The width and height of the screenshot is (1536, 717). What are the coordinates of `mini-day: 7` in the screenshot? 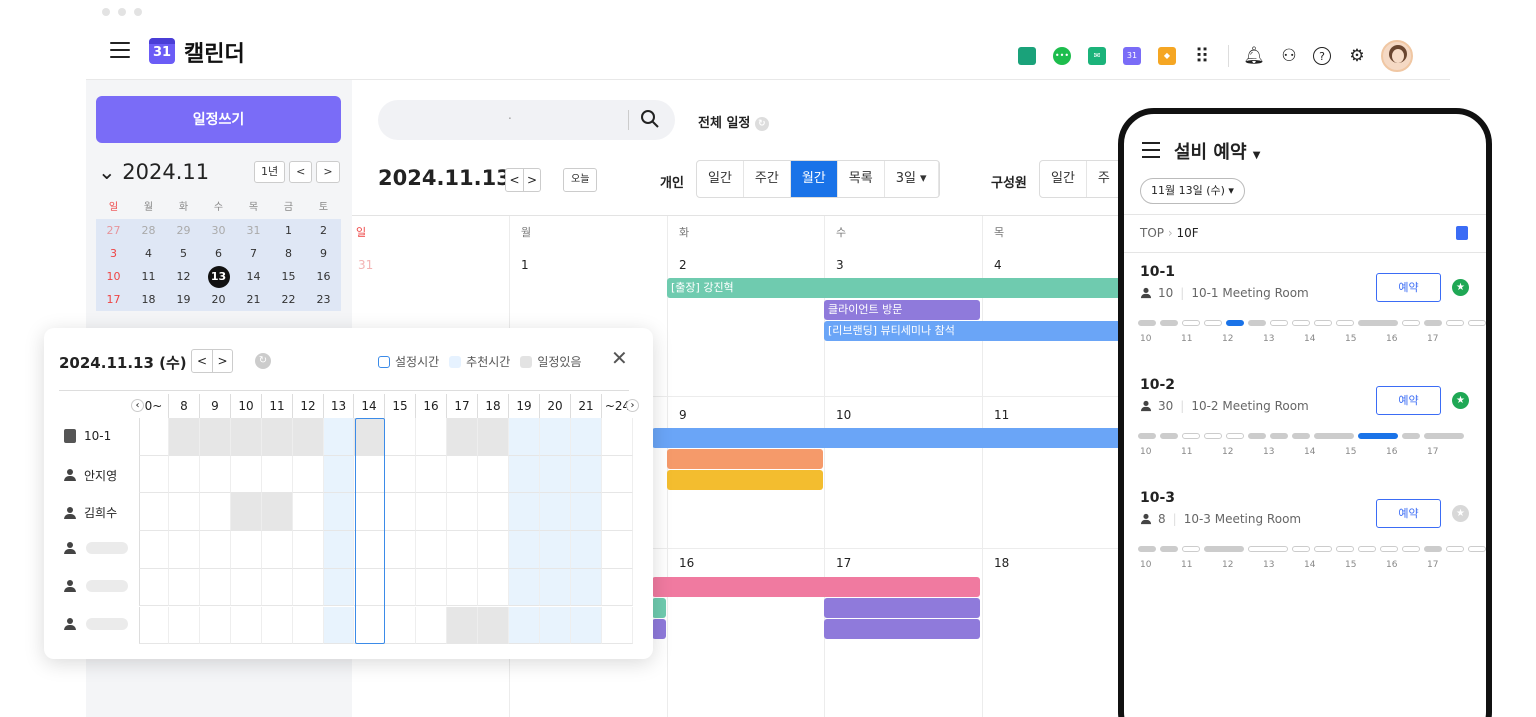 It's located at (253, 253).